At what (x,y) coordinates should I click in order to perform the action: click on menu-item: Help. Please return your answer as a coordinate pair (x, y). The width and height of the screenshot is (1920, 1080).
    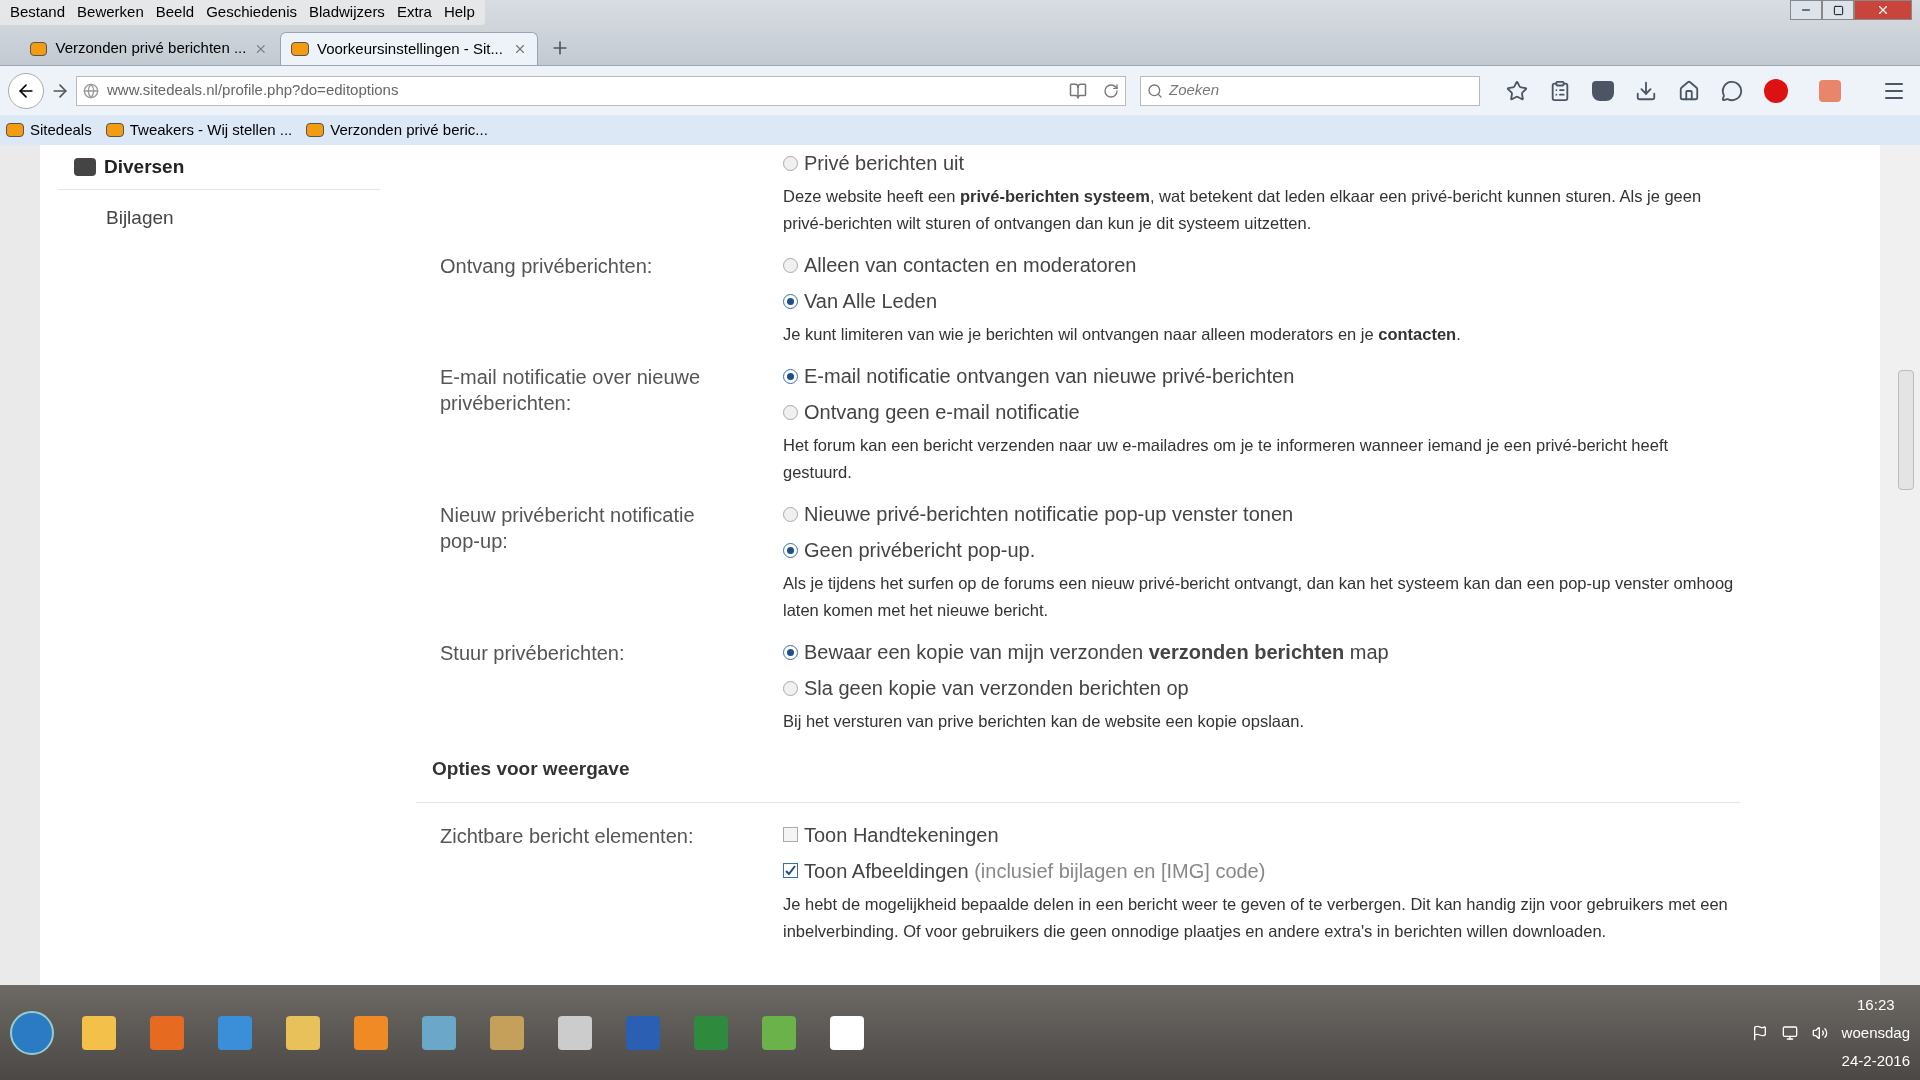
    Looking at the image, I should click on (459, 12).